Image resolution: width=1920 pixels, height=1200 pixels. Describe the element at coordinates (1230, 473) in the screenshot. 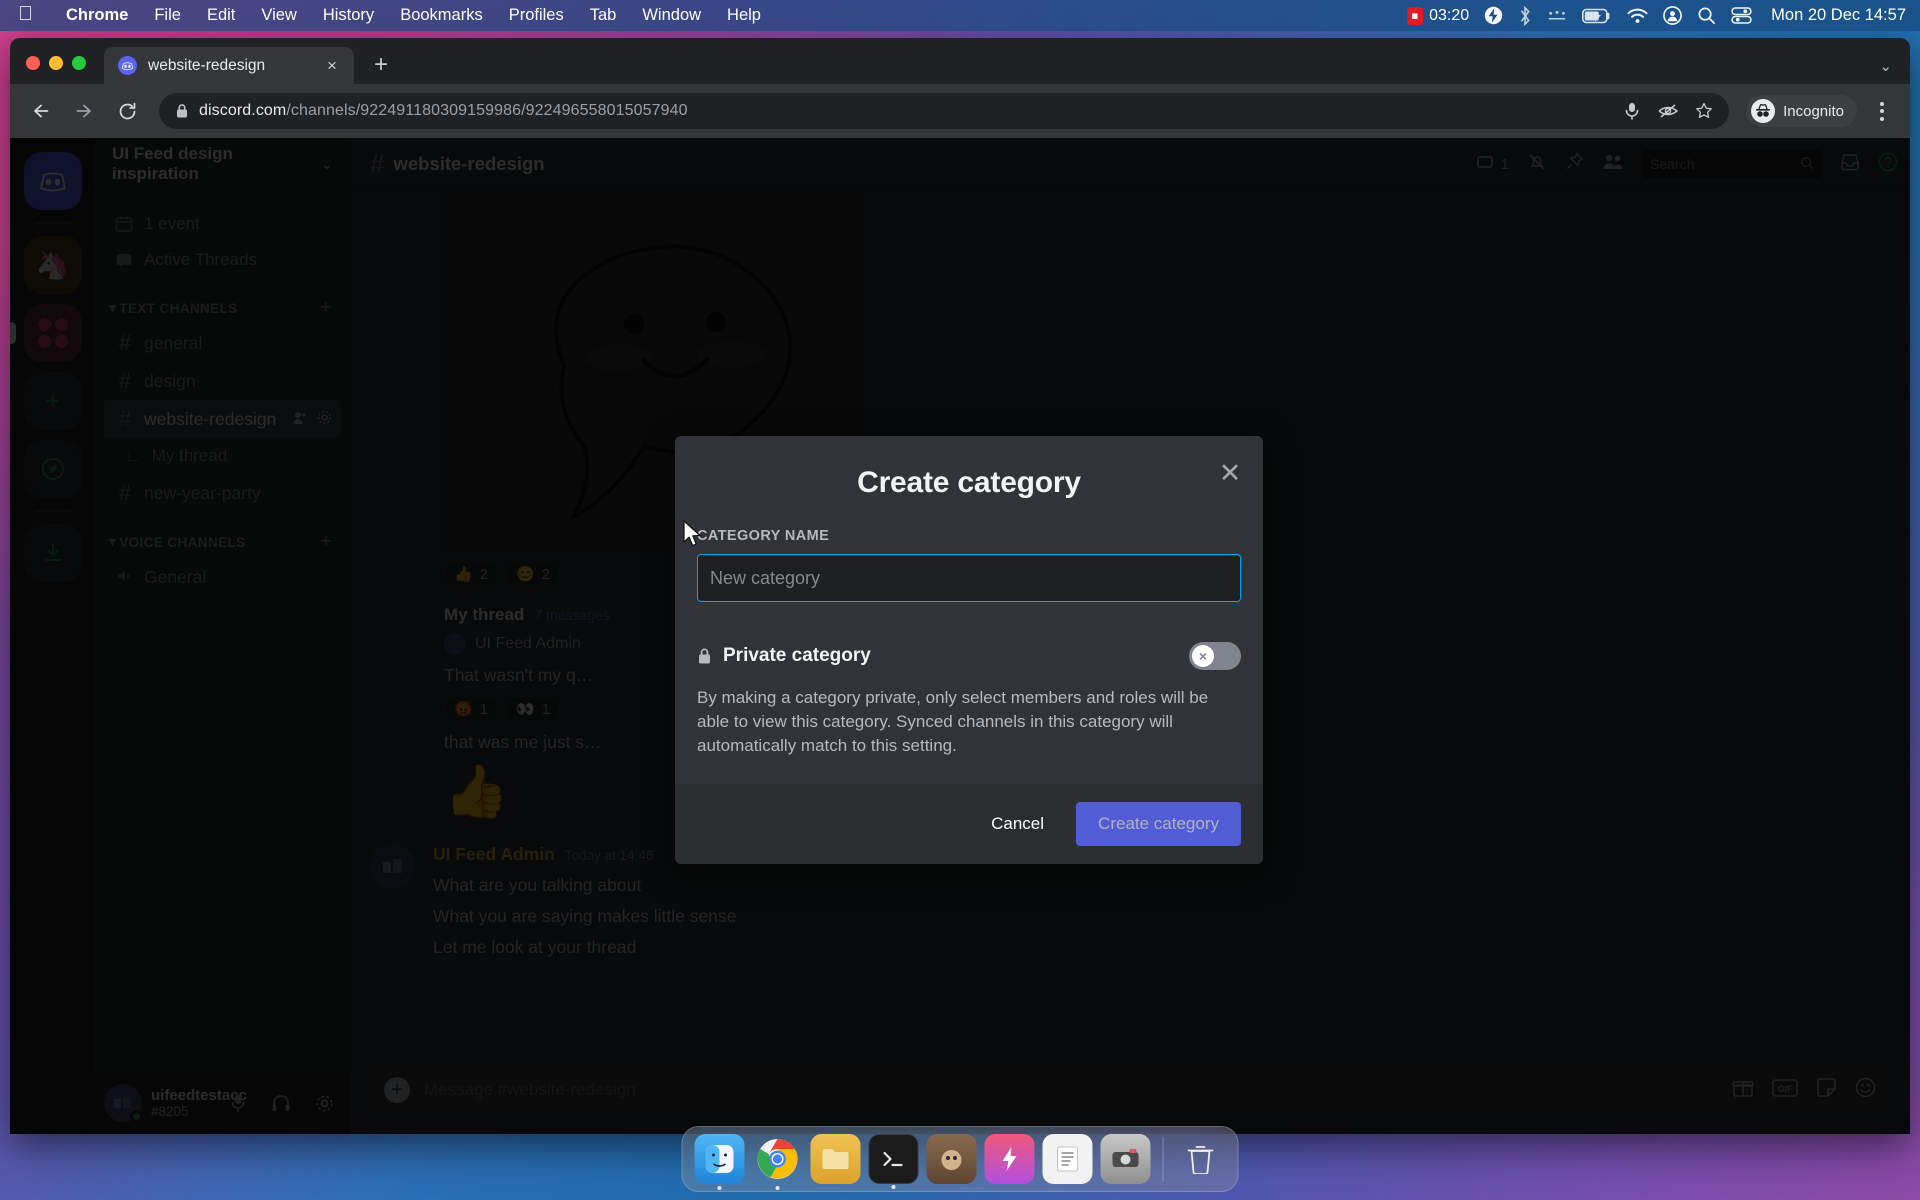

I see `close-icon: ✕` at that location.